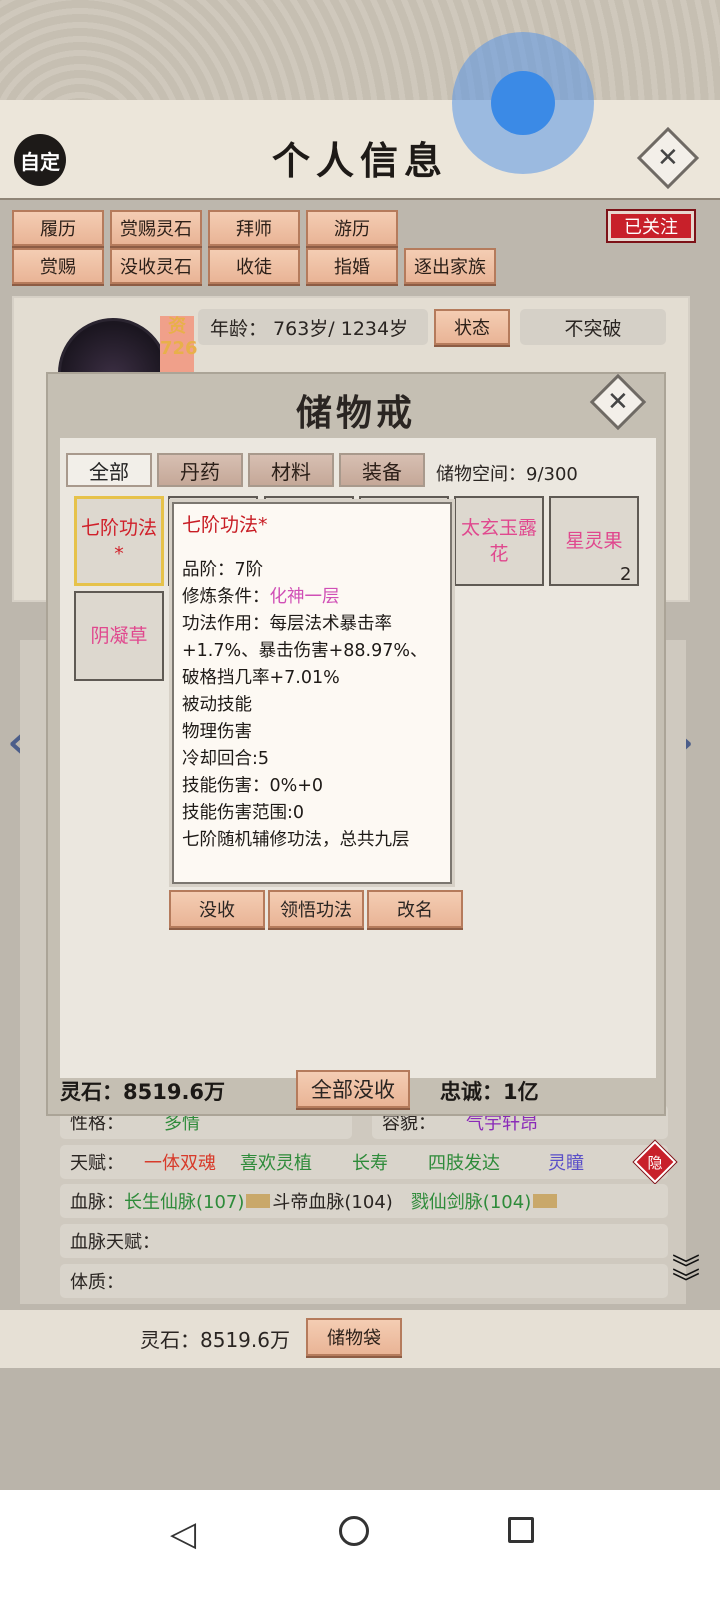  I want to click on rename-button: 改名, so click(415, 909).